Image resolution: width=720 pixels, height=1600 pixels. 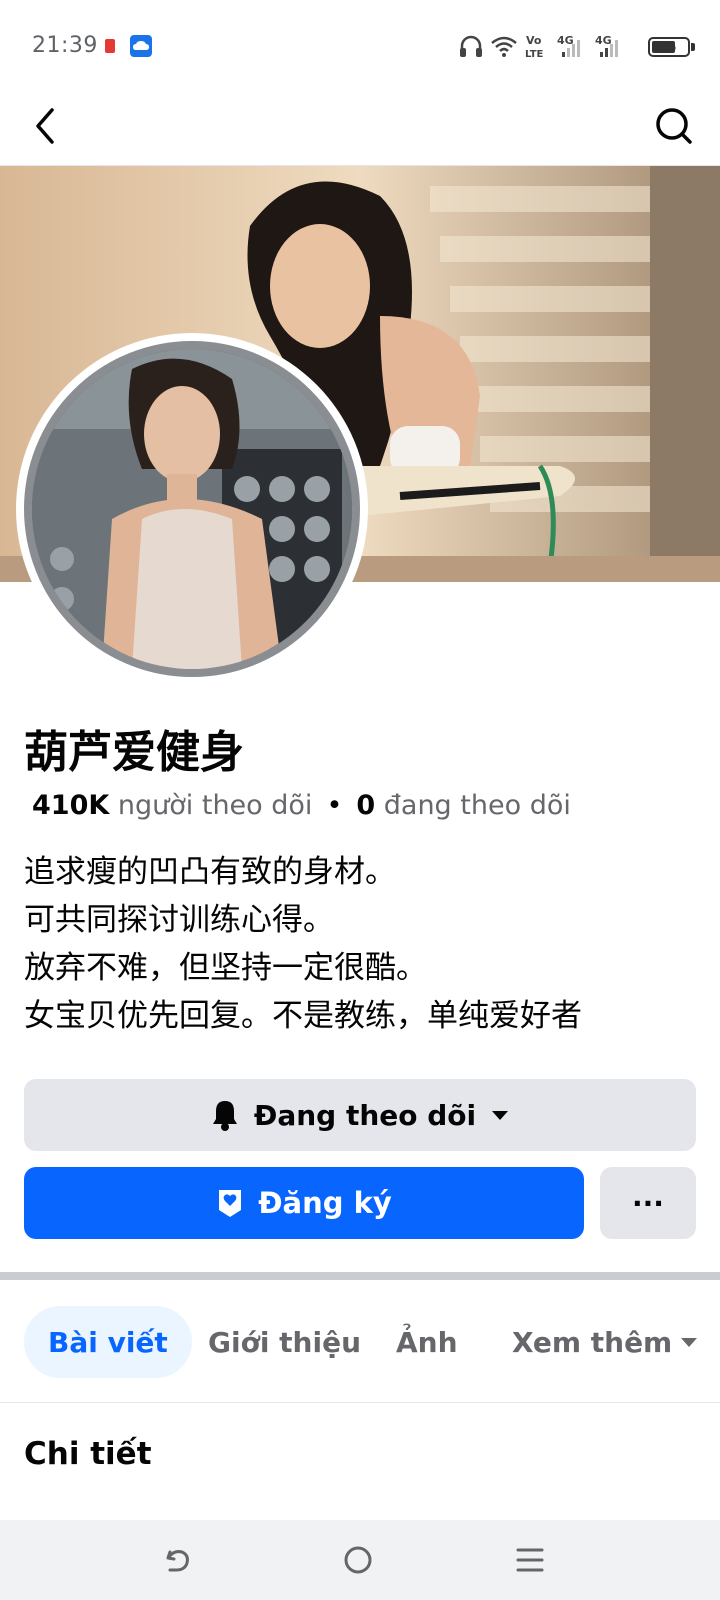 What do you see at coordinates (360, 46) in the screenshot?
I see `status-bar: 21:39 Vo LTE 4G 4G 65` at bounding box center [360, 46].